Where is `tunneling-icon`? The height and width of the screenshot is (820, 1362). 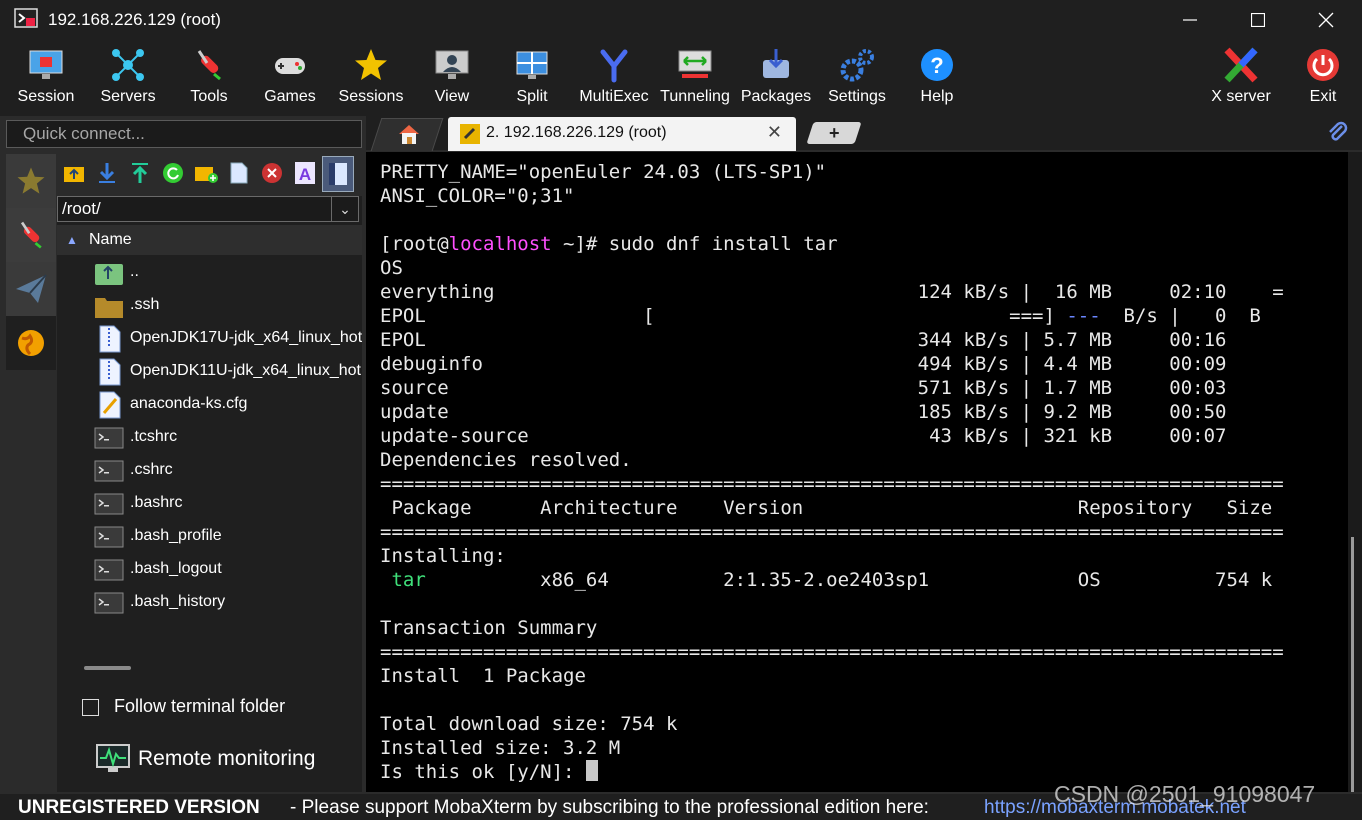 tunneling-icon is located at coordinates (695, 64).